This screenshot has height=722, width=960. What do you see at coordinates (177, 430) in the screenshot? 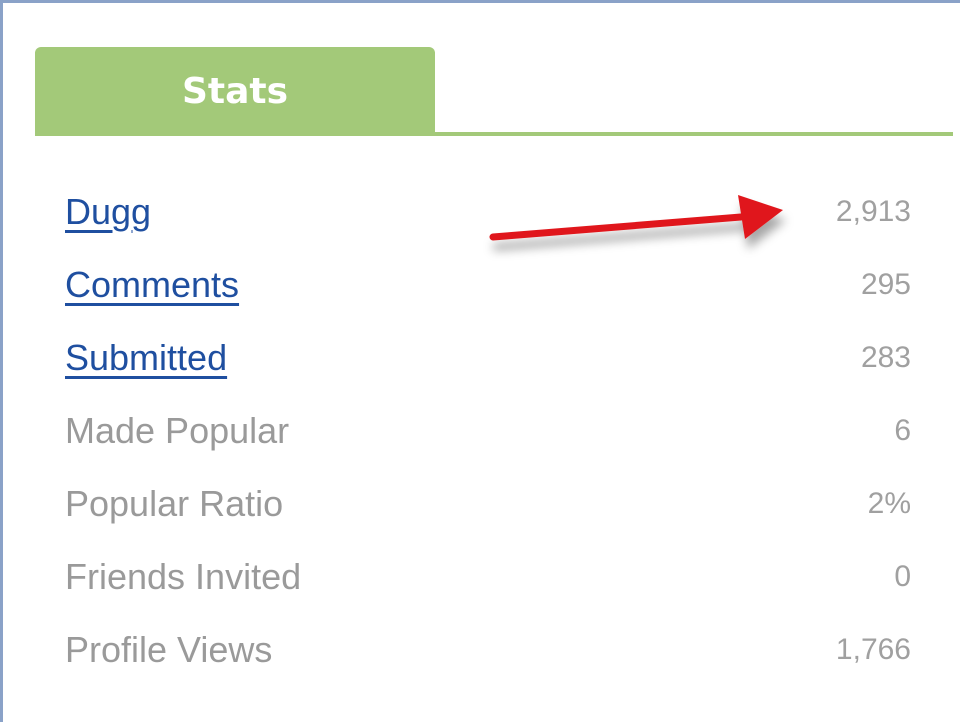
I see `made-popular-label: Made Popular` at bounding box center [177, 430].